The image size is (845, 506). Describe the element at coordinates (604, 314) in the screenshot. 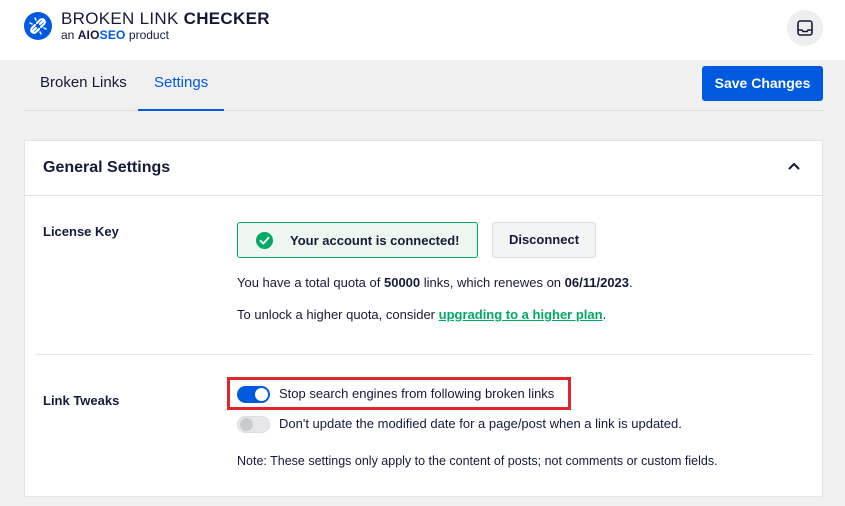

I see `upgrade-suffix: .` at that location.